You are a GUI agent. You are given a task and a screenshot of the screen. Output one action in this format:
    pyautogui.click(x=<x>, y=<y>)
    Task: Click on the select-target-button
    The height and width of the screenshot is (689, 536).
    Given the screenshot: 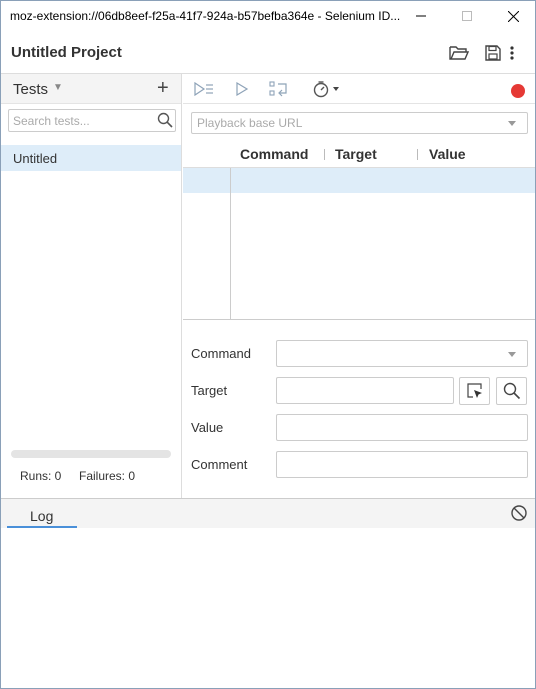 What is the action you would take?
    pyautogui.click(x=474, y=391)
    